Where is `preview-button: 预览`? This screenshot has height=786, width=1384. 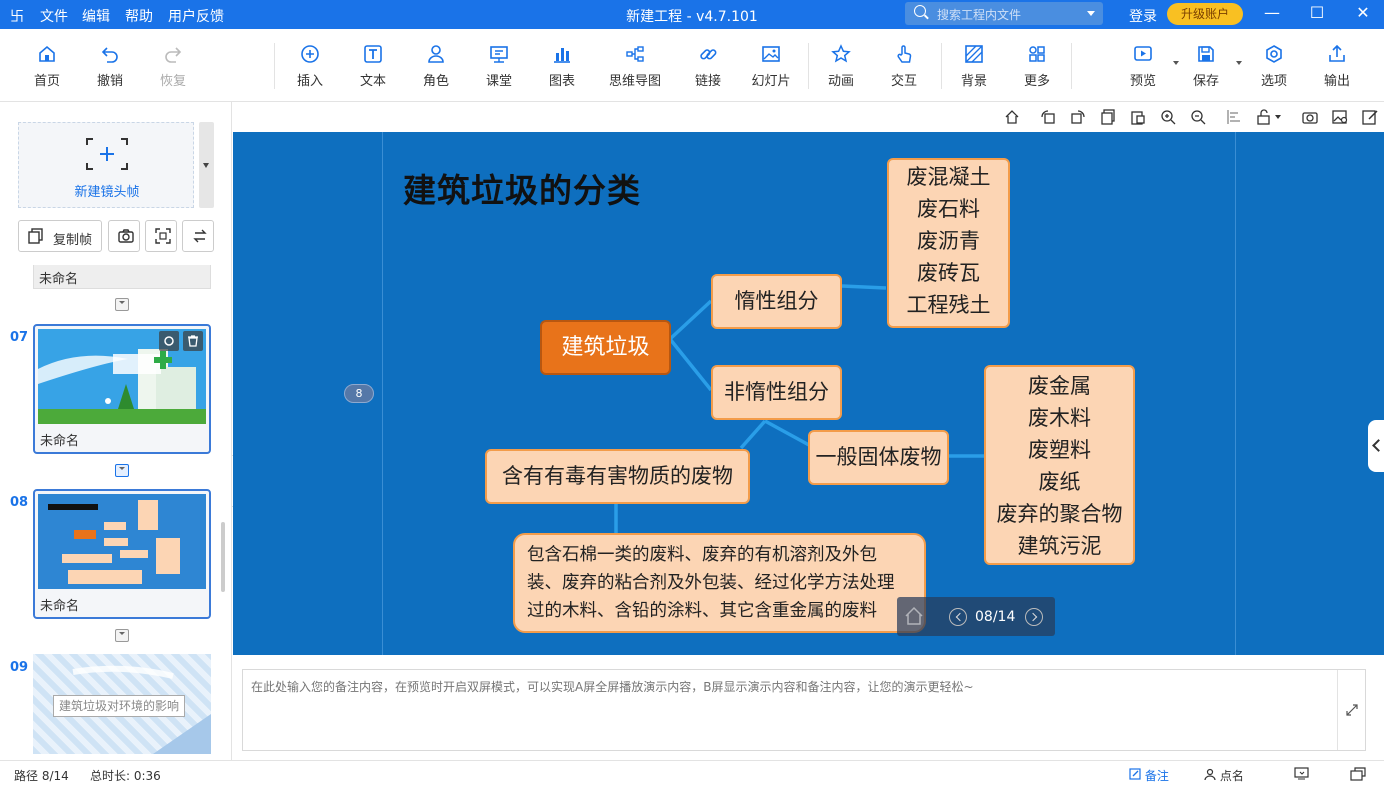 preview-button: 预览 is located at coordinates (1146, 66).